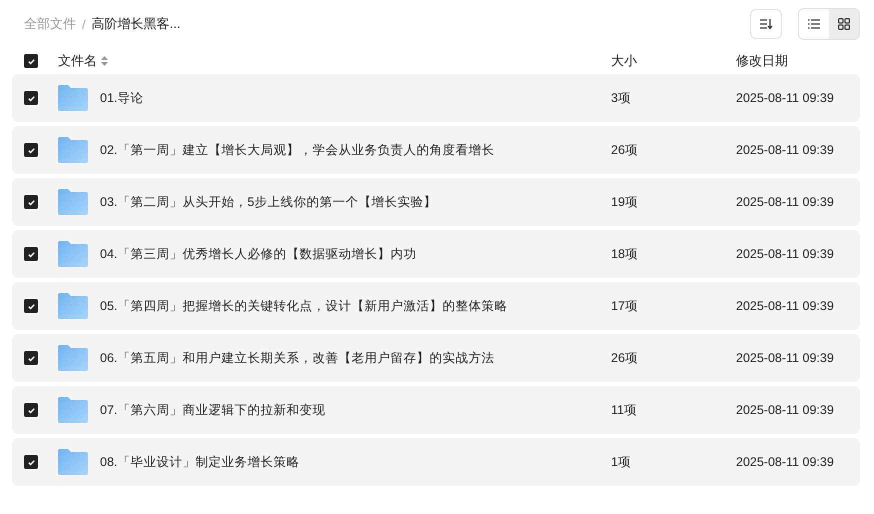 The image size is (874, 514). I want to click on item-count: 19项, so click(625, 202).